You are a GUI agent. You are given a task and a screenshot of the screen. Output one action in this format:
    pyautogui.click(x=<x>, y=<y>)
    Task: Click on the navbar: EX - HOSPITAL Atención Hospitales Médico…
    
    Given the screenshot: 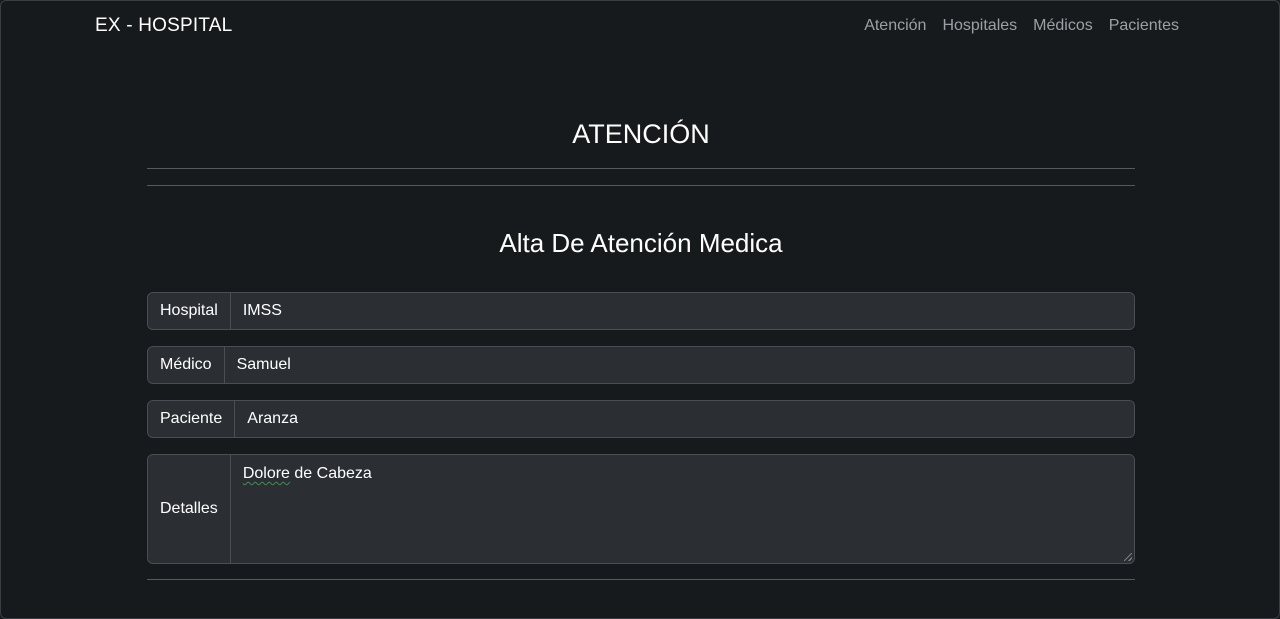 What is the action you would take?
    pyautogui.click(x=640, y=27)
    